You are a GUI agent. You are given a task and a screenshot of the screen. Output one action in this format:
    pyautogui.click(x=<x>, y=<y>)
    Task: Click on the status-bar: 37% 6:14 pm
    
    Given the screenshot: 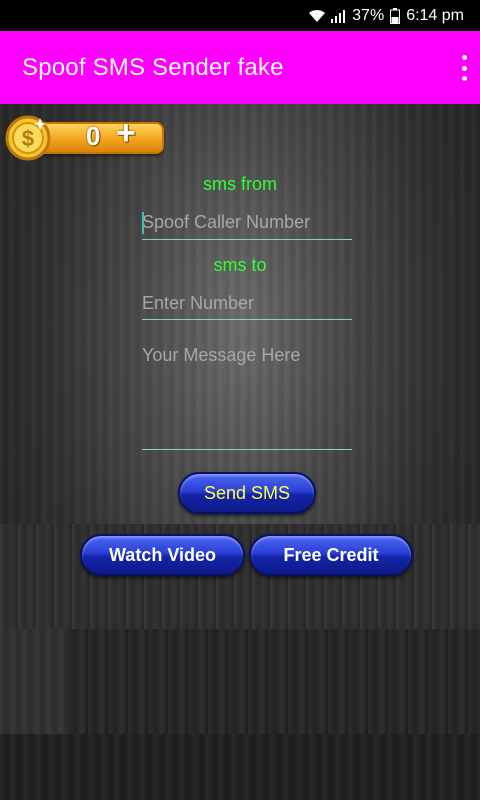 What is the action you would take?
    pyautogui.click(x=240, y=15)
    